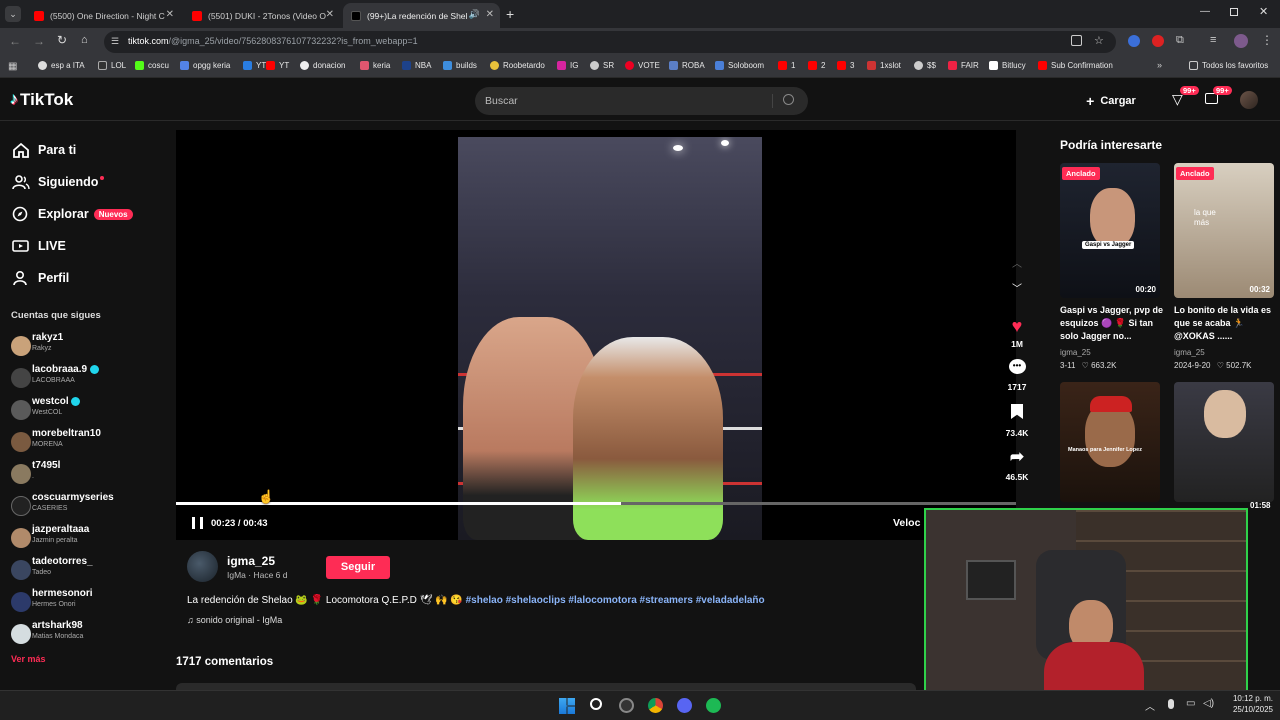 The width and height of the screenshot is (1280, 720). Describe the element at coordinates (322, 65) in the screenshot. I see `bookmark-item: donacion` at that location.